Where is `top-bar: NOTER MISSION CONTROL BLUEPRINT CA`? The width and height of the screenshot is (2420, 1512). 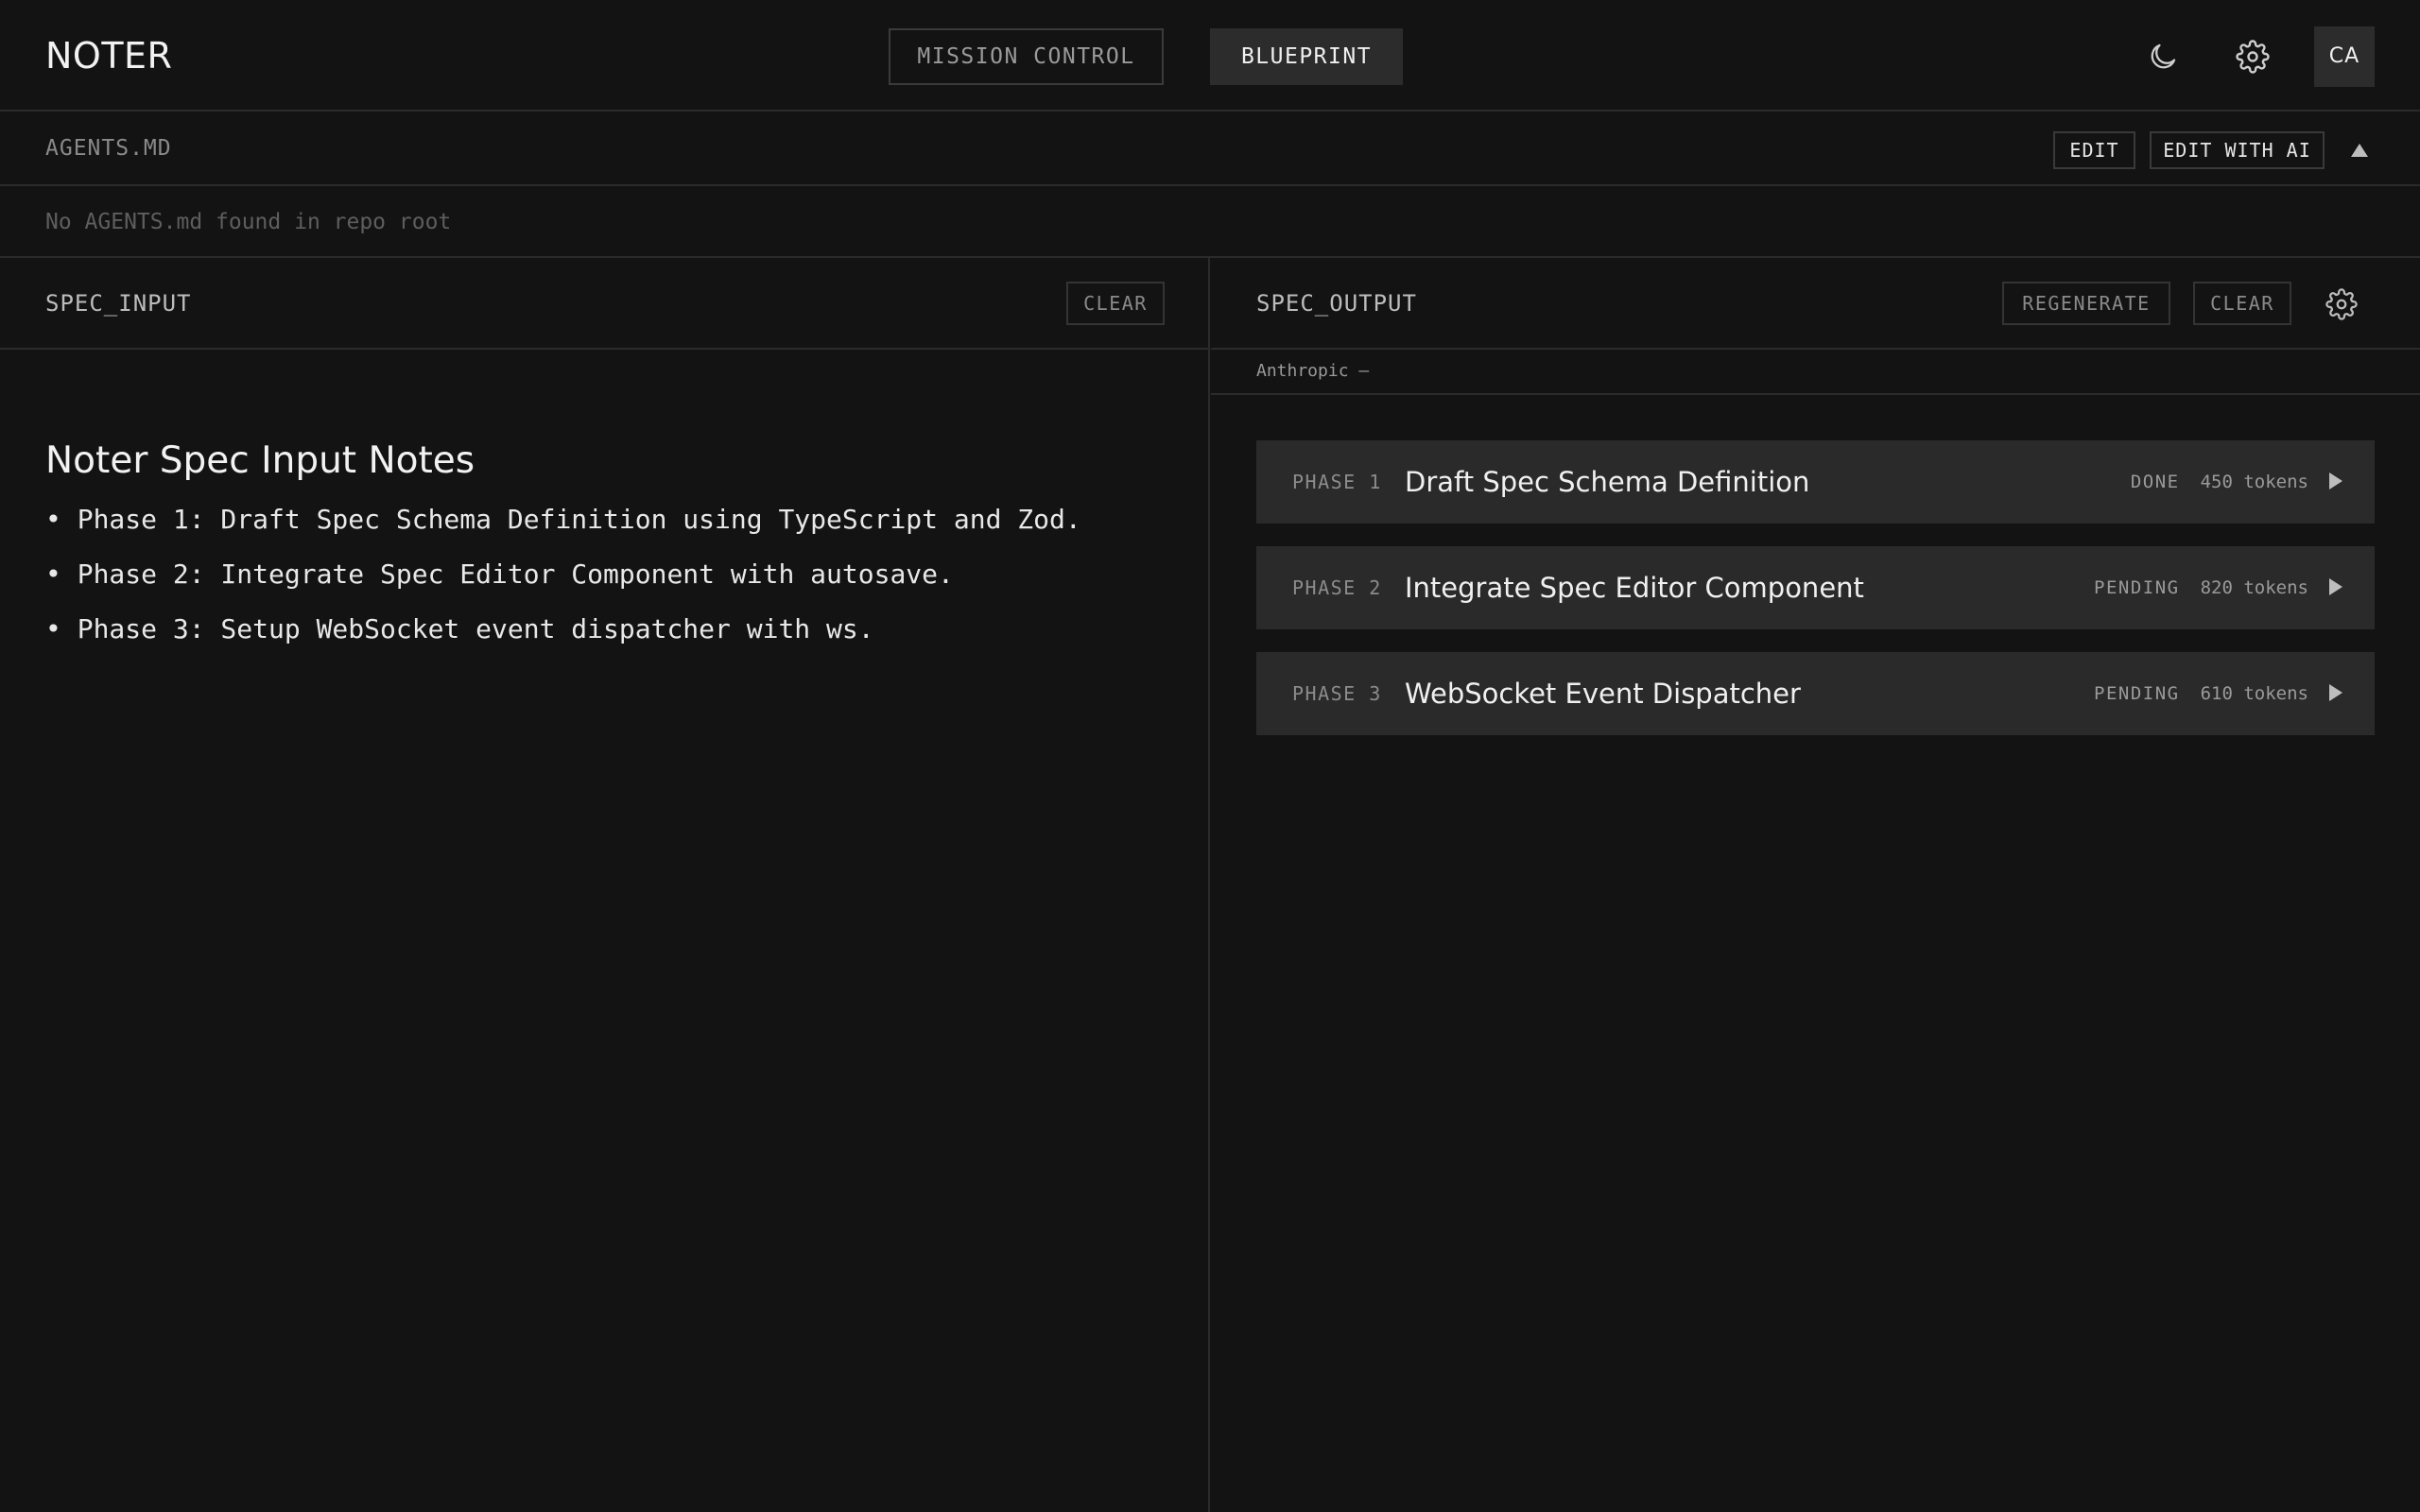
top-bar: NOTER MISSION CONTROL BLUEPRINT CA is located at coordinates (1210, 56).